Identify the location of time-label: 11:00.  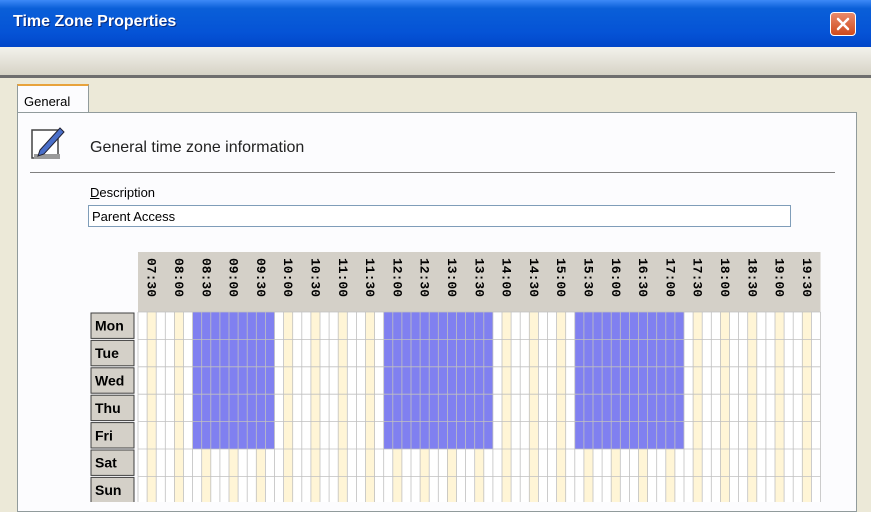
(342, 277).